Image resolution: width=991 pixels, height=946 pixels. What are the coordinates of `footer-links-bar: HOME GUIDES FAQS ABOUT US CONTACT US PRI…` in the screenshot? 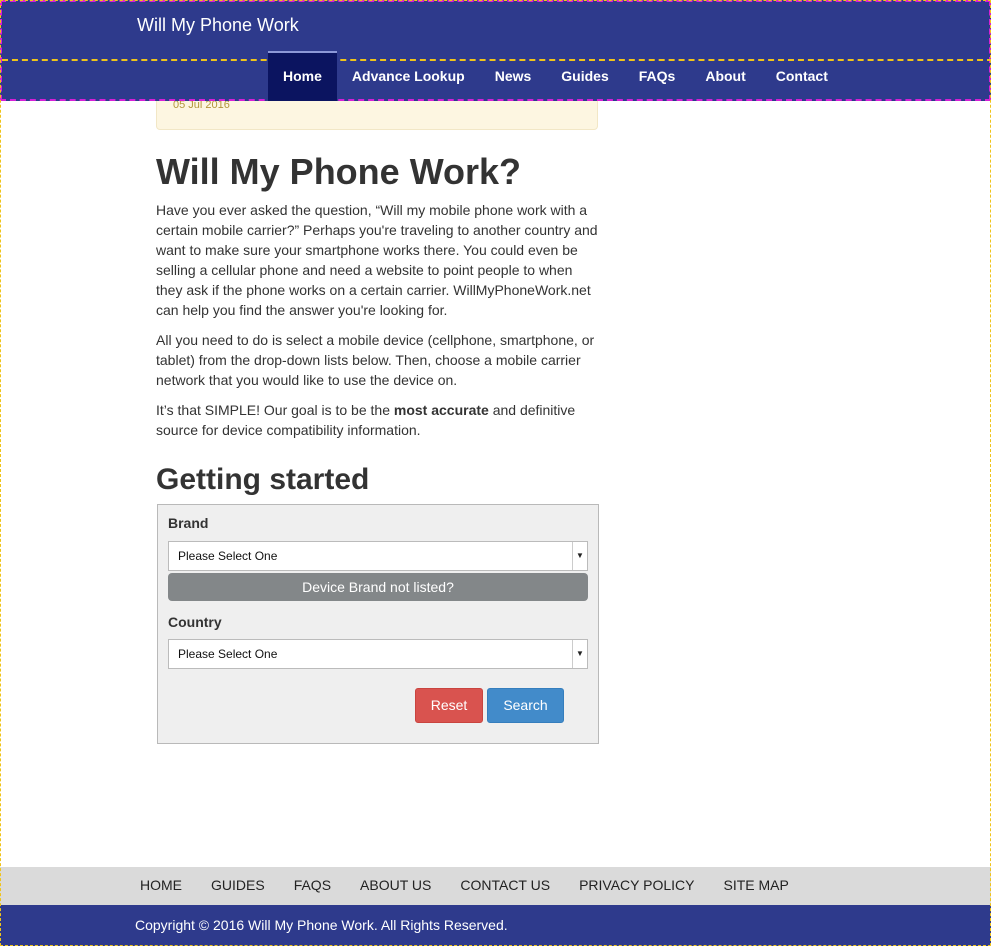 It's located at (495, 886).